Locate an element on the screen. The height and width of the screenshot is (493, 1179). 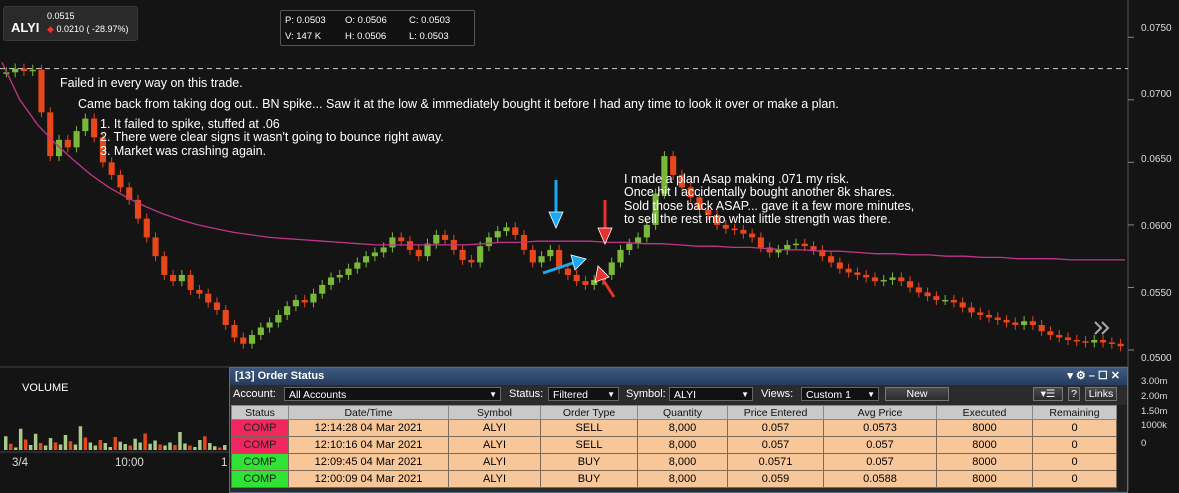
settings-icon: ▾⚙ is located at coordinates (1077, 376).